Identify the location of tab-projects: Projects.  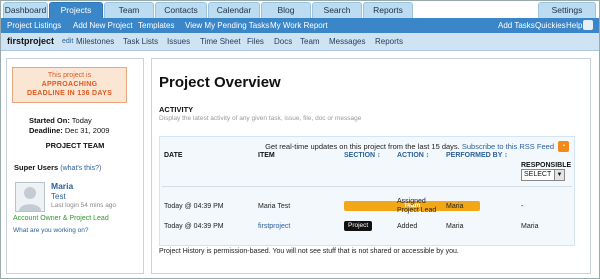
(76, 10).